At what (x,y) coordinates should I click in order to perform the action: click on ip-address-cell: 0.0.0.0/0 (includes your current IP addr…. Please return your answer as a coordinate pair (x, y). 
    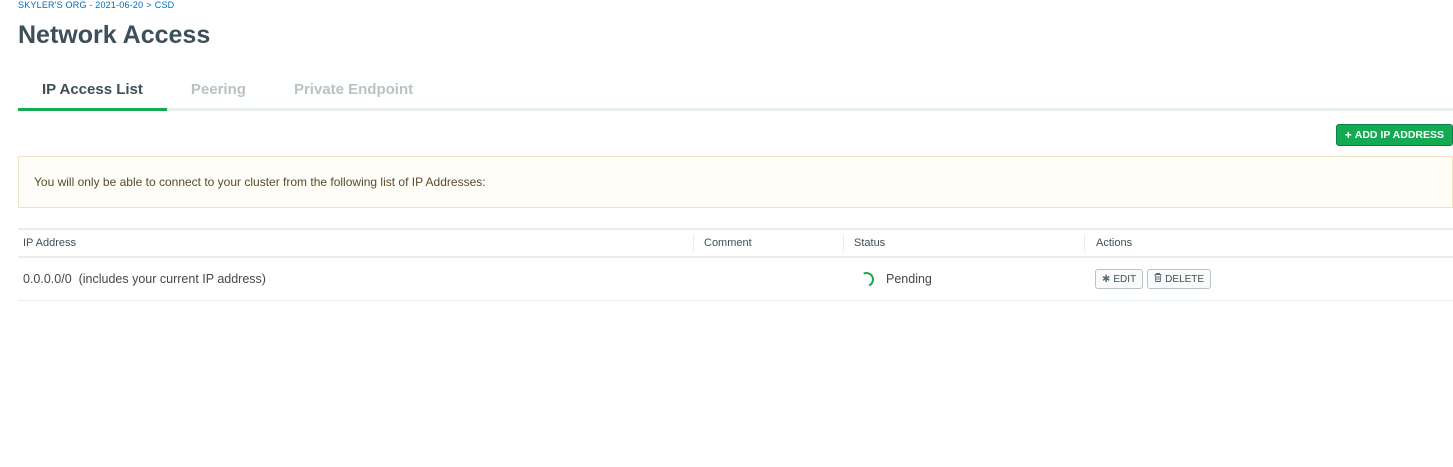
    Looking at the image, I should click on (144, 279).